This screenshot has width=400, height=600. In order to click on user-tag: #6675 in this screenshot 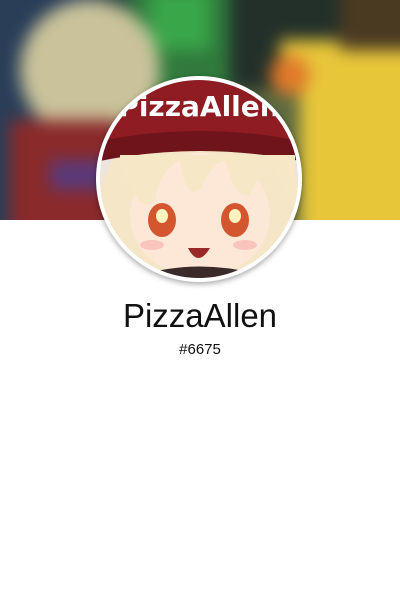, I will do `click(200, 349)`.